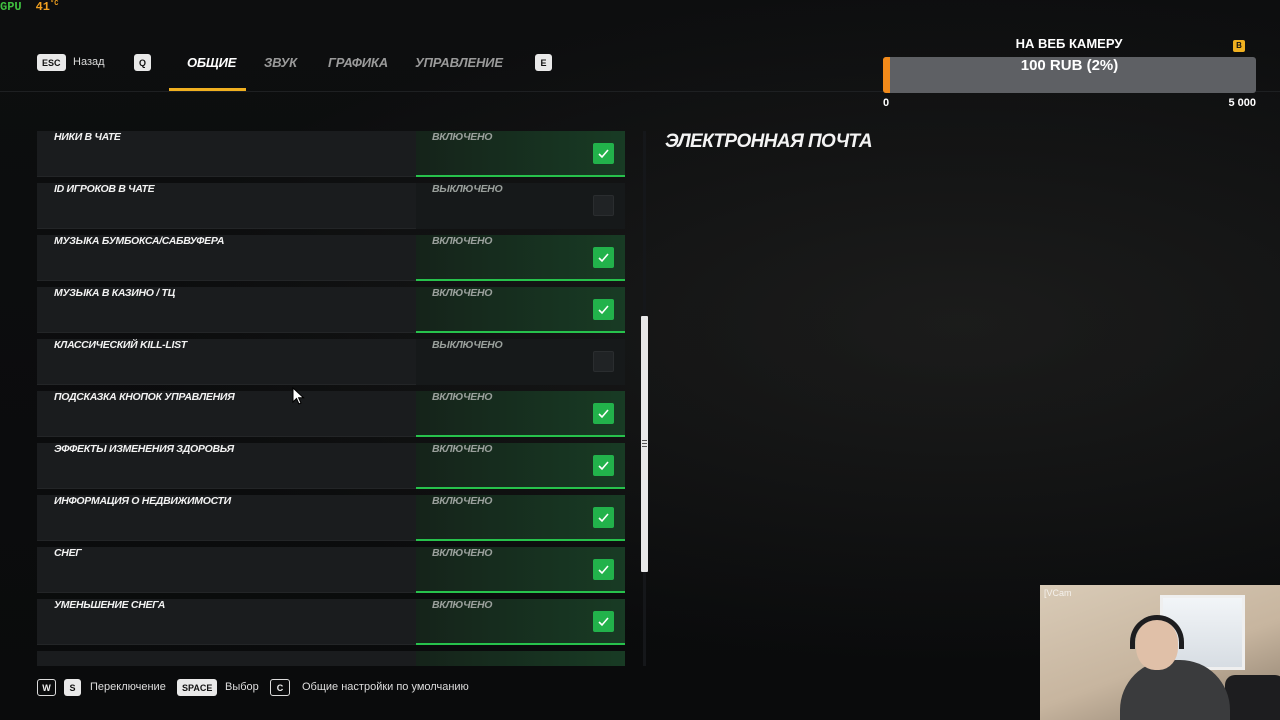  I want to click on setting-row-partial, so click(331, 658).